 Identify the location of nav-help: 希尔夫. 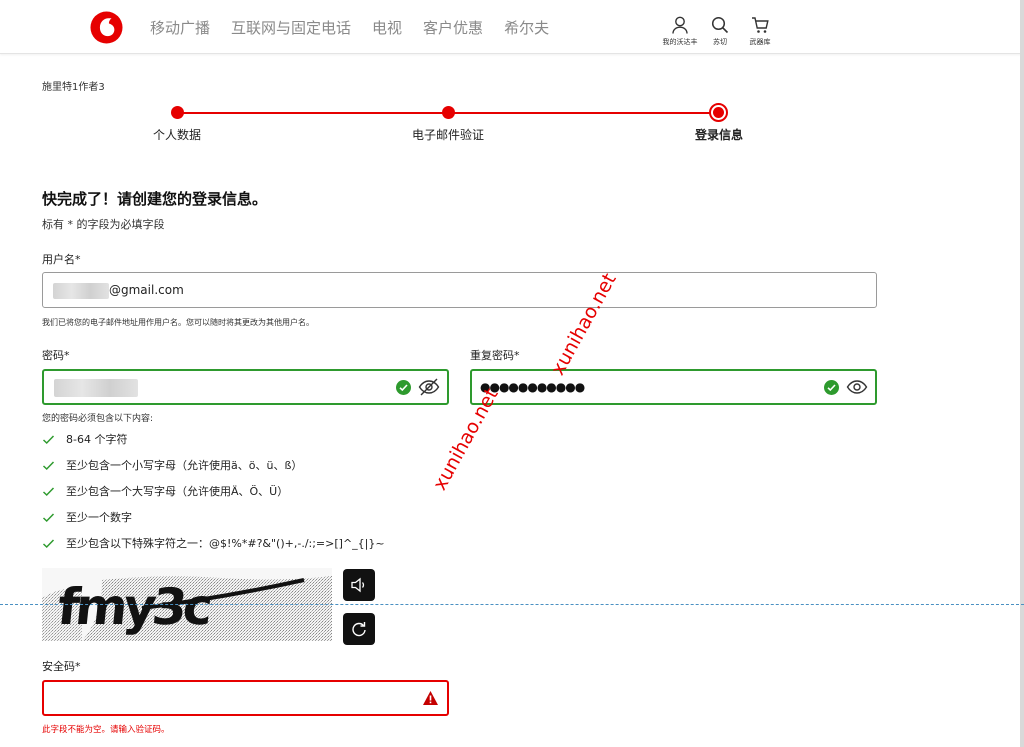
(526, 27).